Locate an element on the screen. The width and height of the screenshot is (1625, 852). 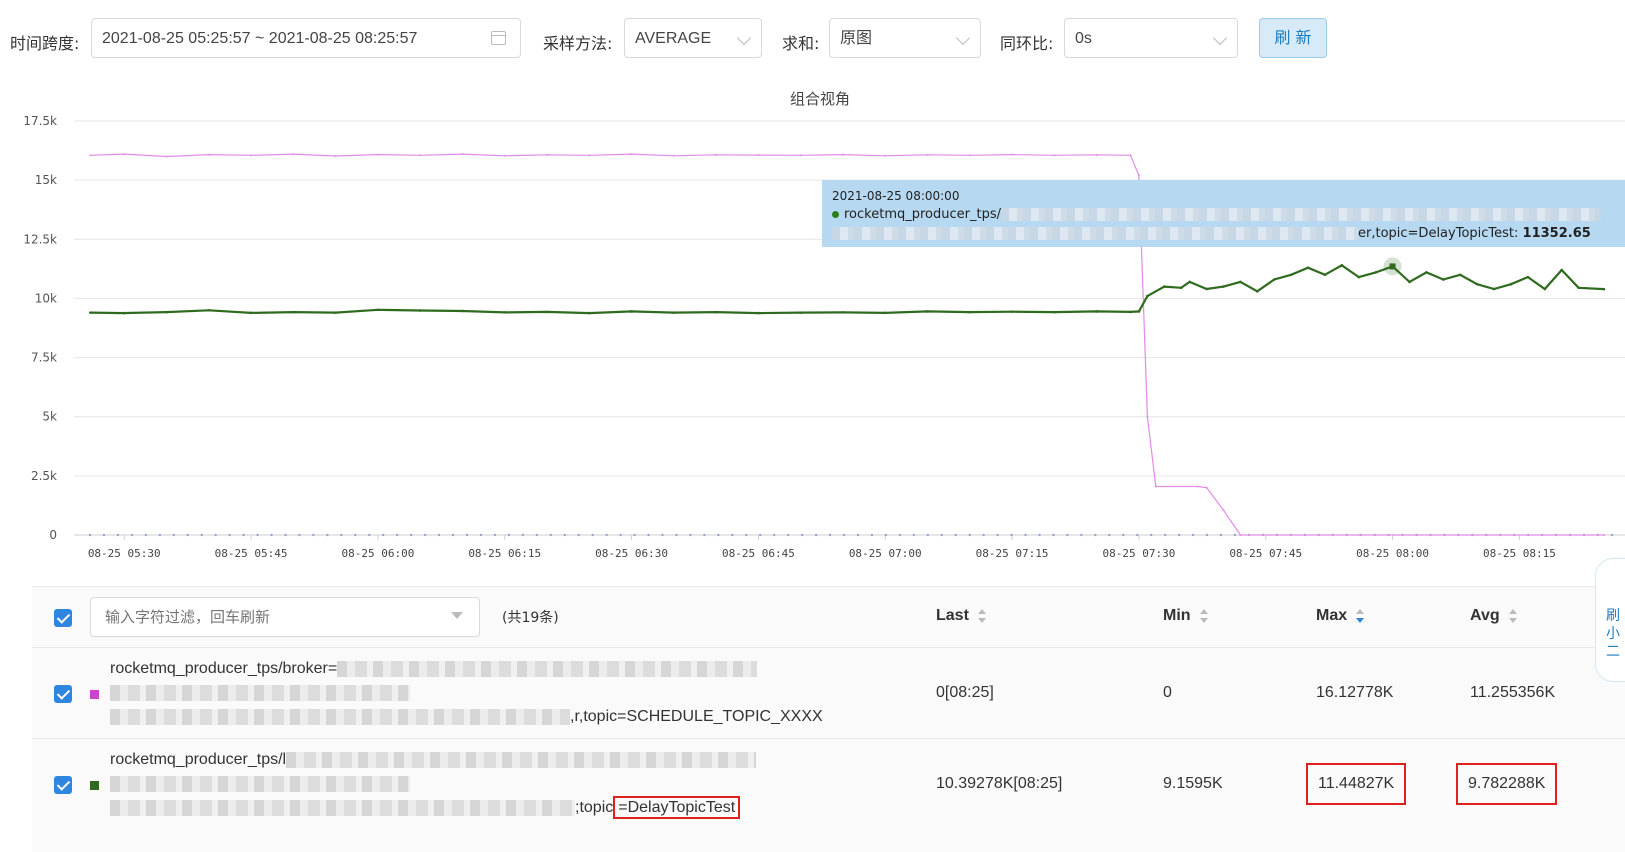
column-max: Max is located at coordinates (1340, 616).